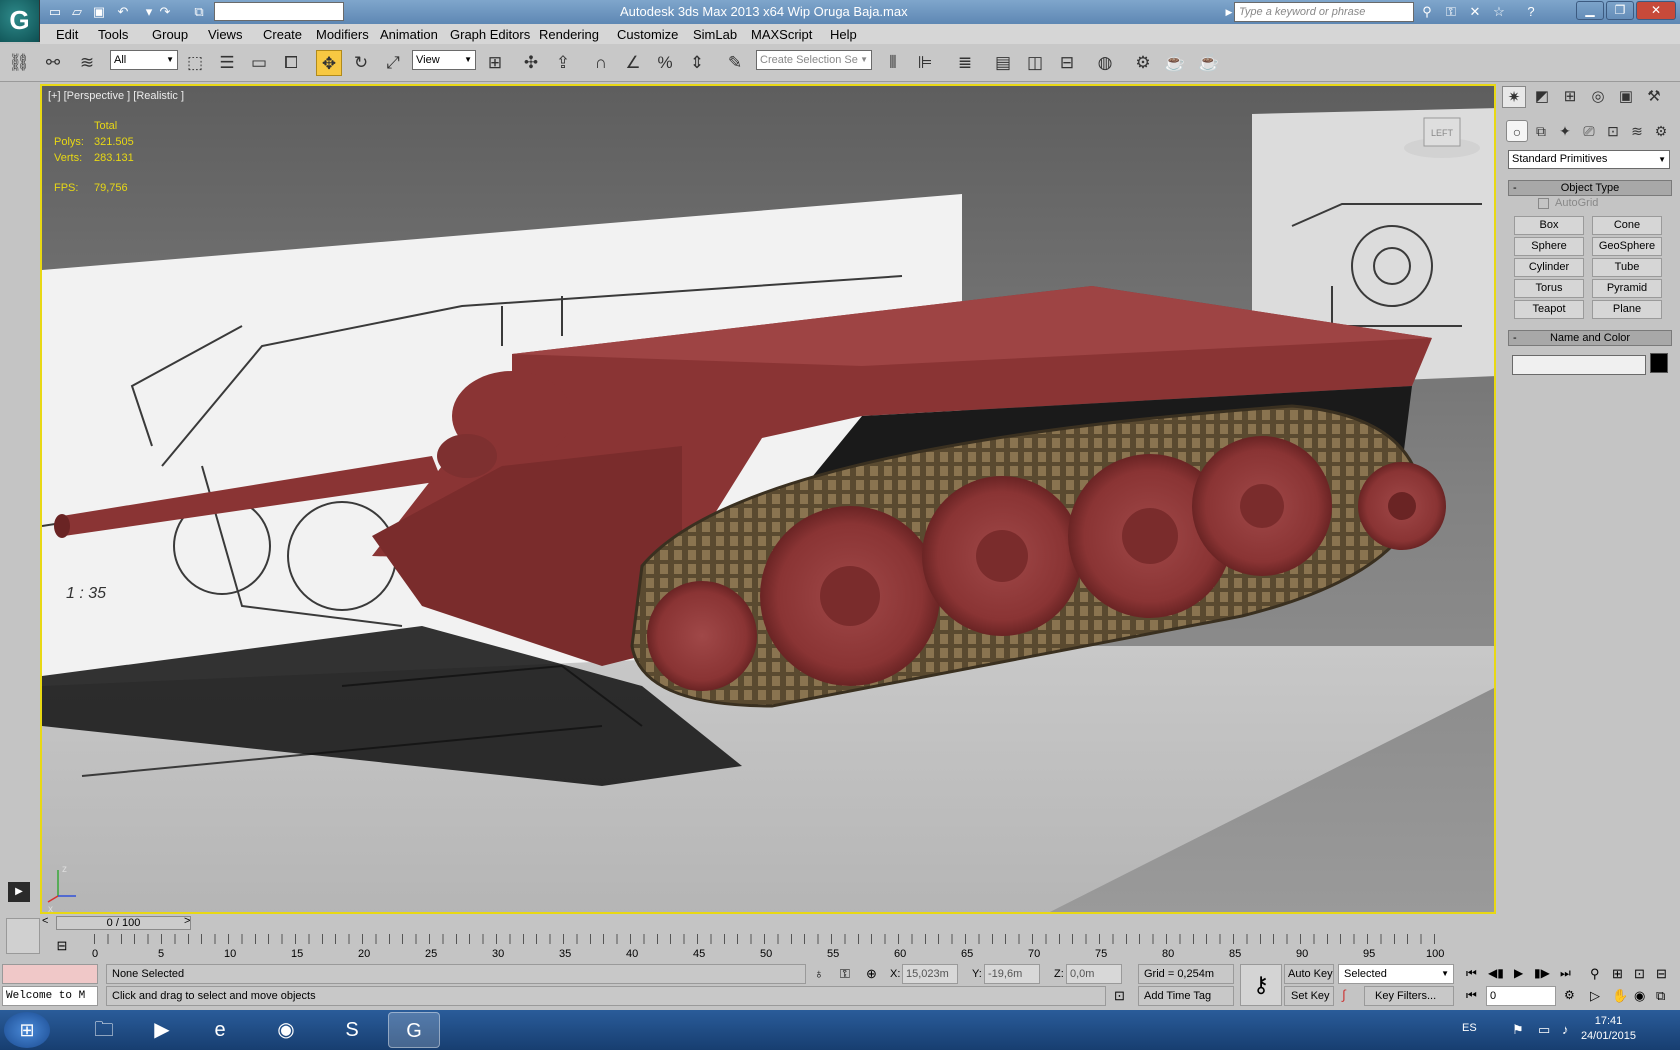 This screenshot has width=1680, height=1050. I want to click on motion-tab-icon: ◎, so click(1598, 97).